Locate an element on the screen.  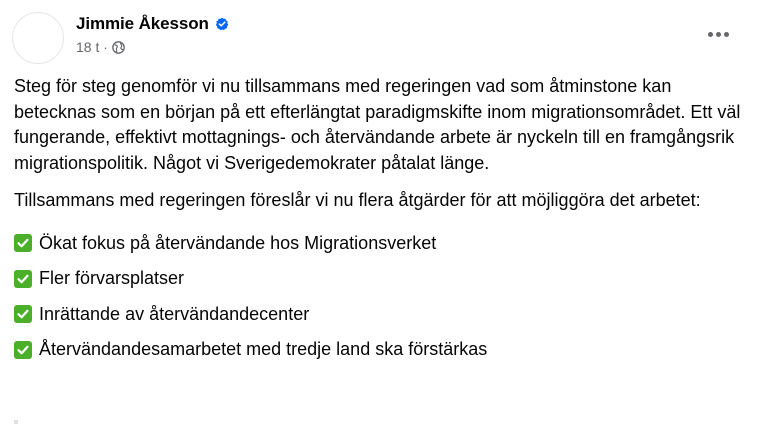
post-time: 18 t is located at coordinates (87, 47).